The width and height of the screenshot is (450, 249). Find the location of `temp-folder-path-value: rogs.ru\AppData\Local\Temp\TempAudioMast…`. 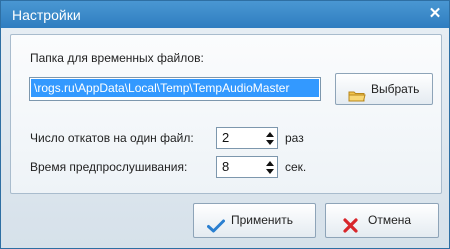

temp-folder-path-value: rogs.ru\AppData\Local\Temp\TempAudioMast… is located at coordinates (175, 88).